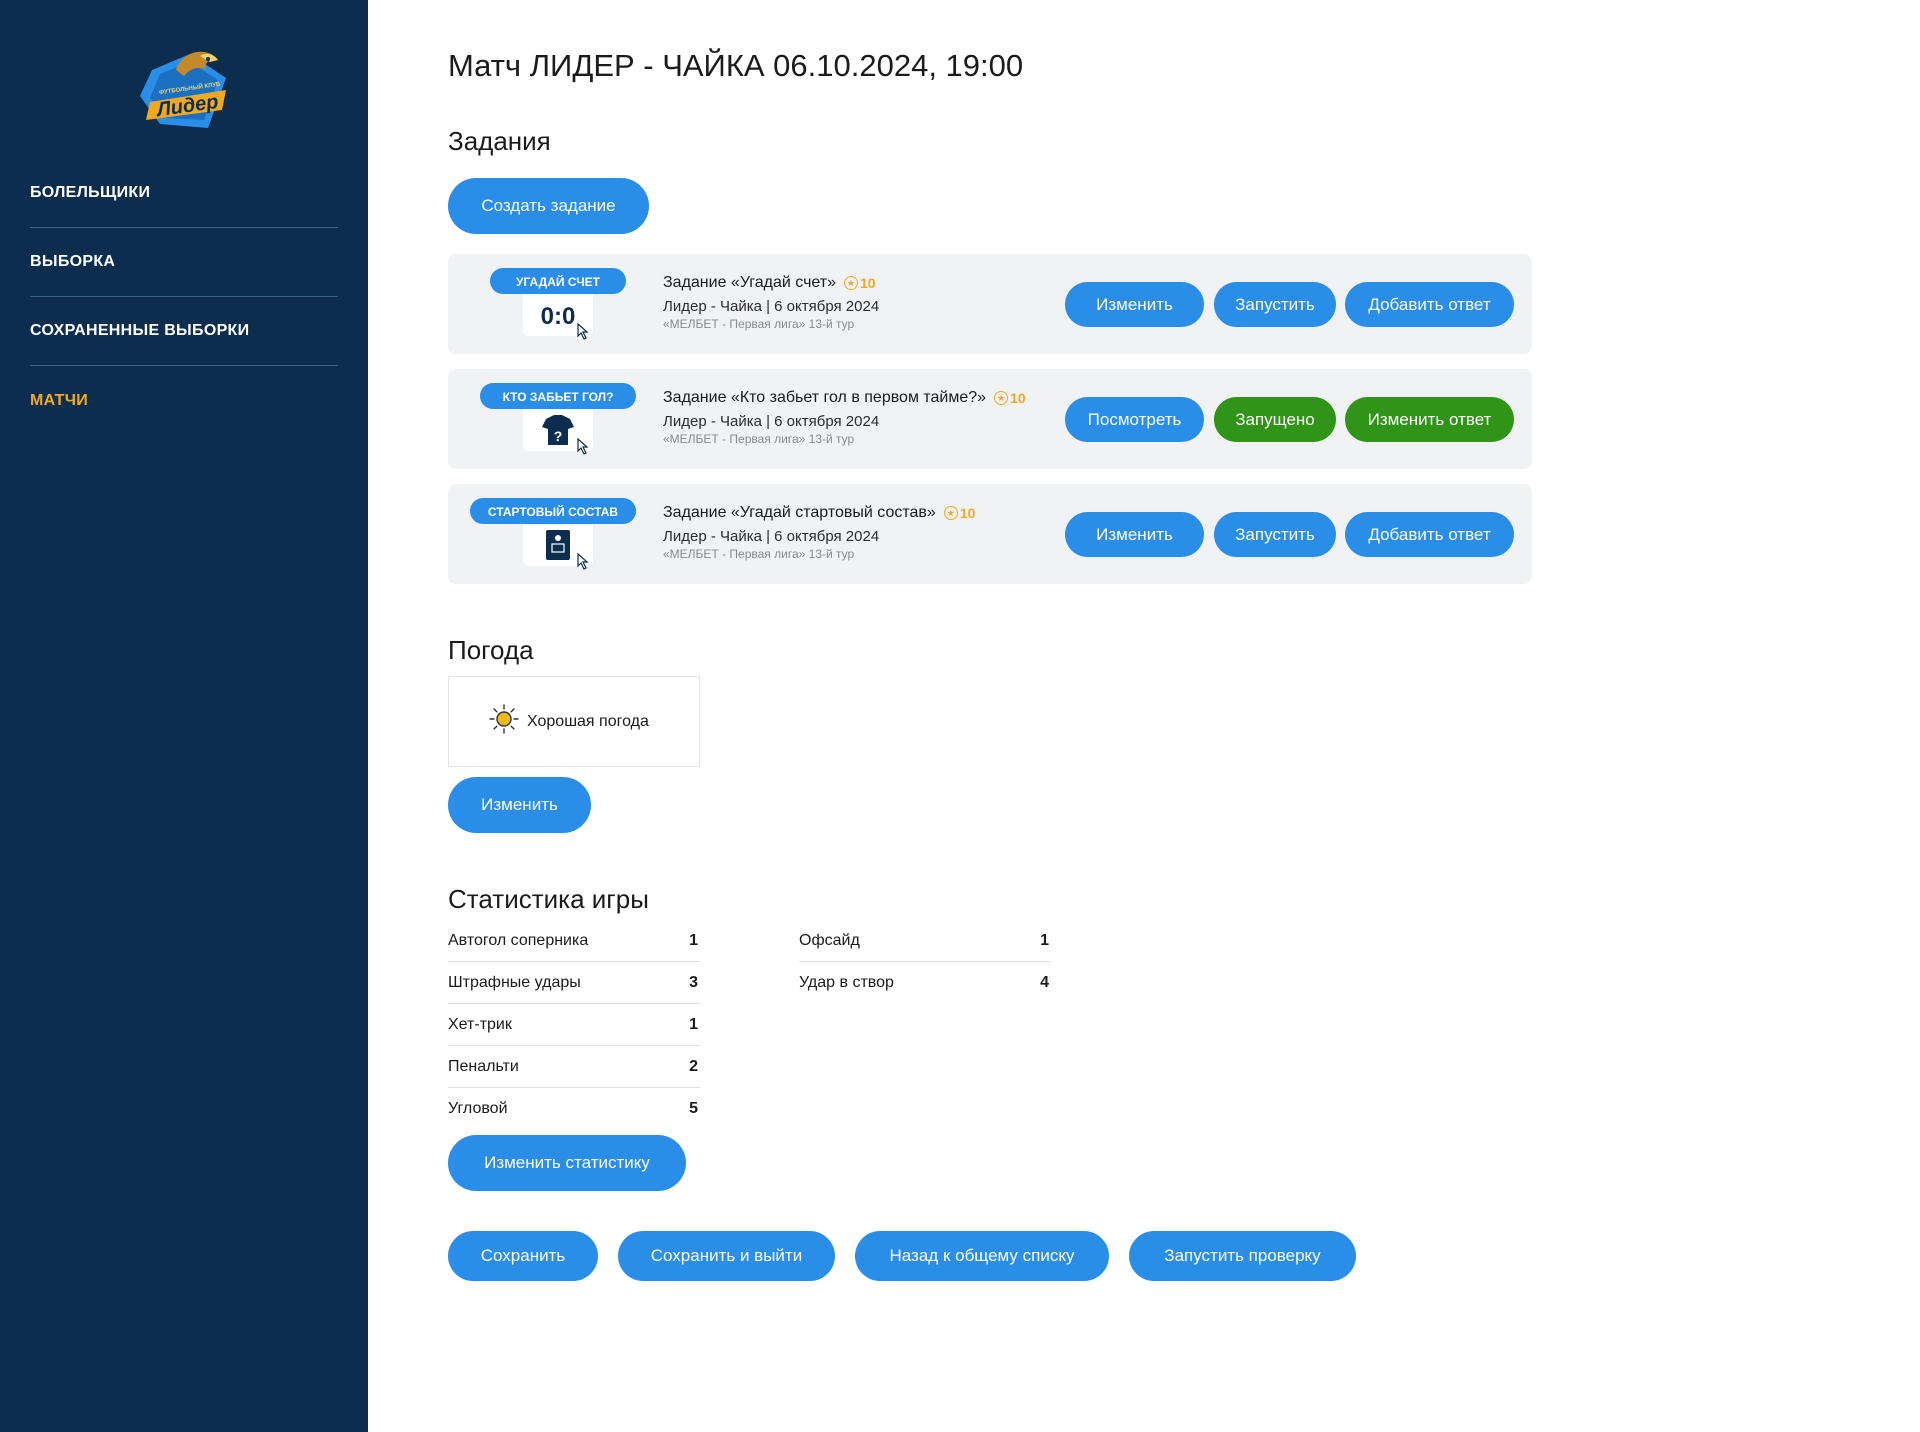  What do you see at coordinates (184, 331) in the screenshot?
I see `sidebar-item-saved-selections: СОХРАНЕННЫЕ ВЫБОРКИ` at bounding box center [184, 331].